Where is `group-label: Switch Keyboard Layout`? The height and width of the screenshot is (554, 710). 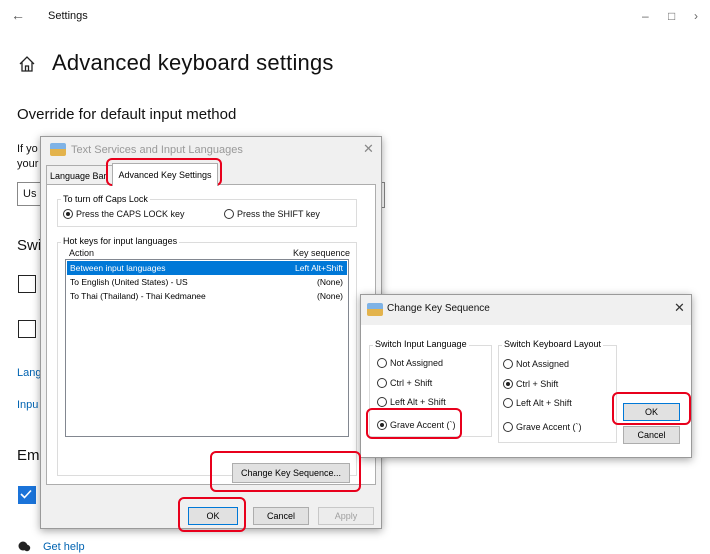
group-label: Switch Keyboard Layout is located at coordinates (553, 344).